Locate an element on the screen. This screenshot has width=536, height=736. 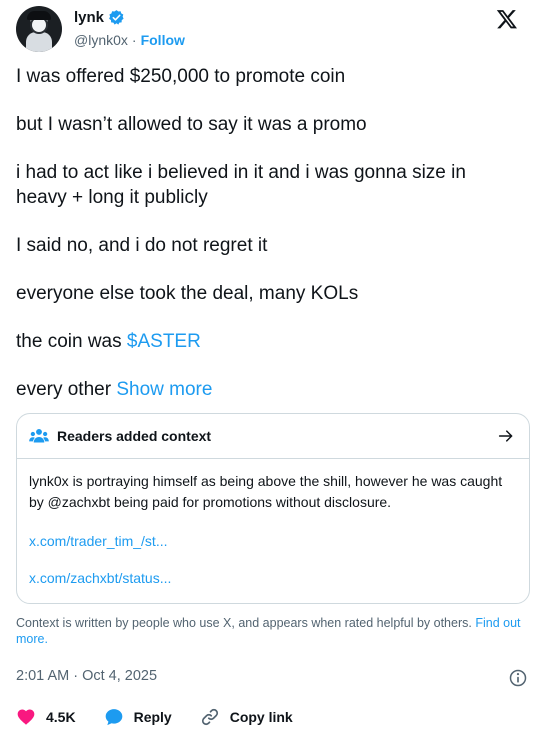
avatar is located at coordinates (39, 29).